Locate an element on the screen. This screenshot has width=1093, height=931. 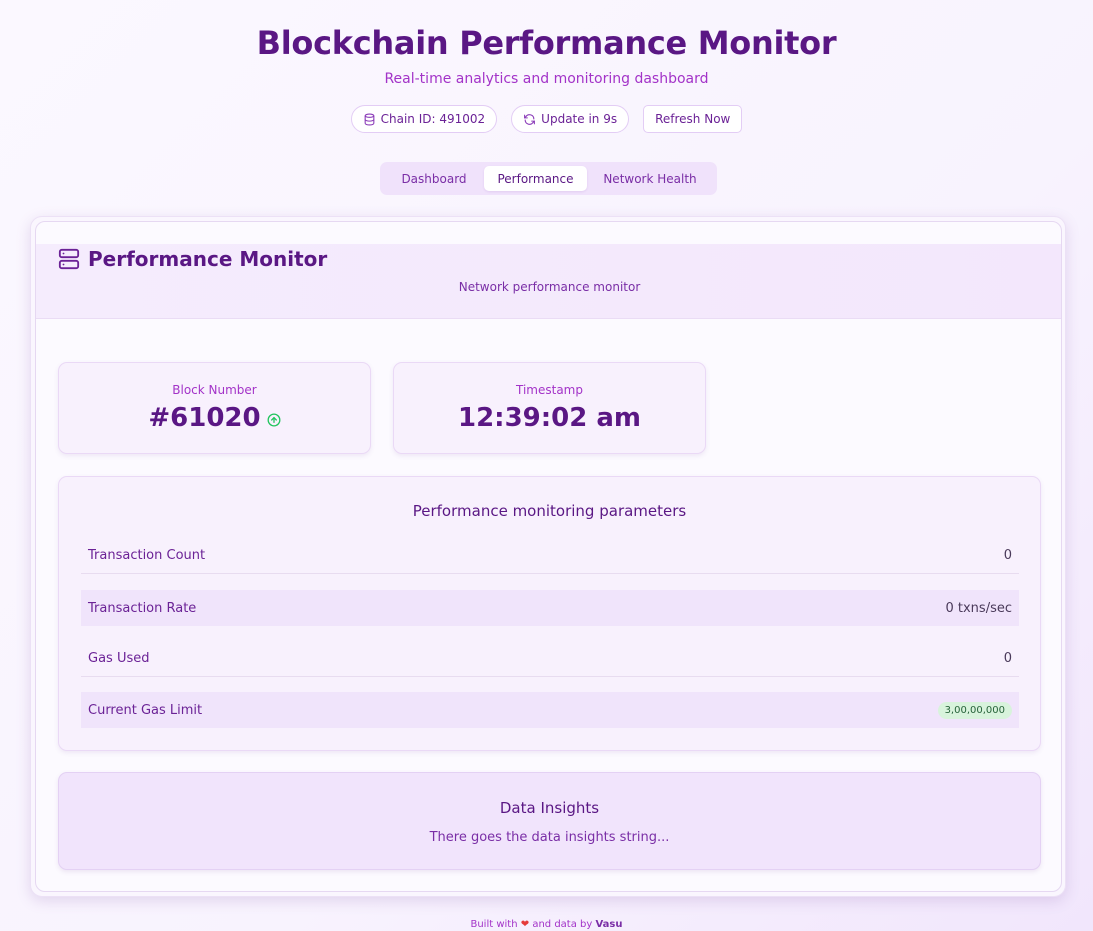
footer-prefix: Built with is located at coordinates (494, 924).